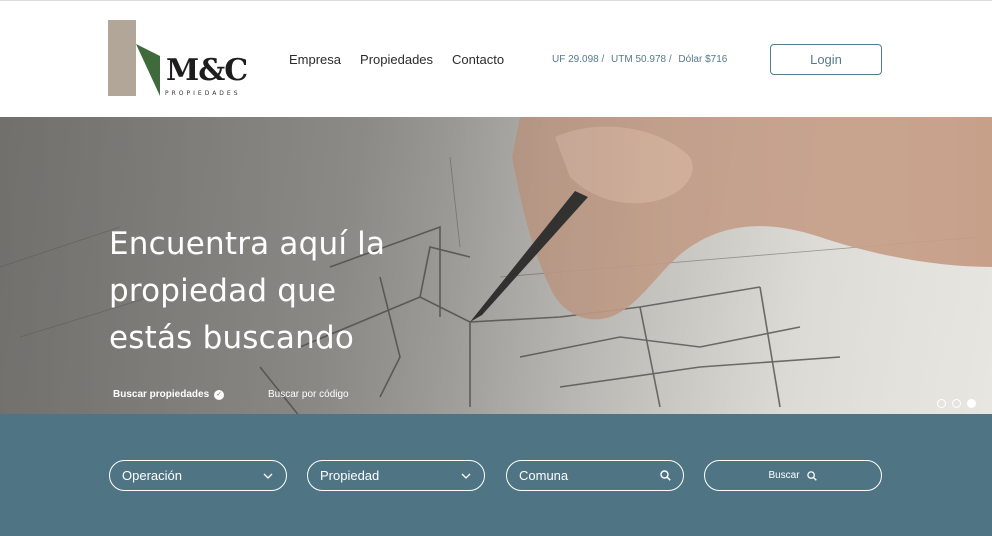 This screenshot has width=992, height=536. Describe the element at coordinates (207, 70) in the screenshot. I see `logo-text: M&C` at that location.